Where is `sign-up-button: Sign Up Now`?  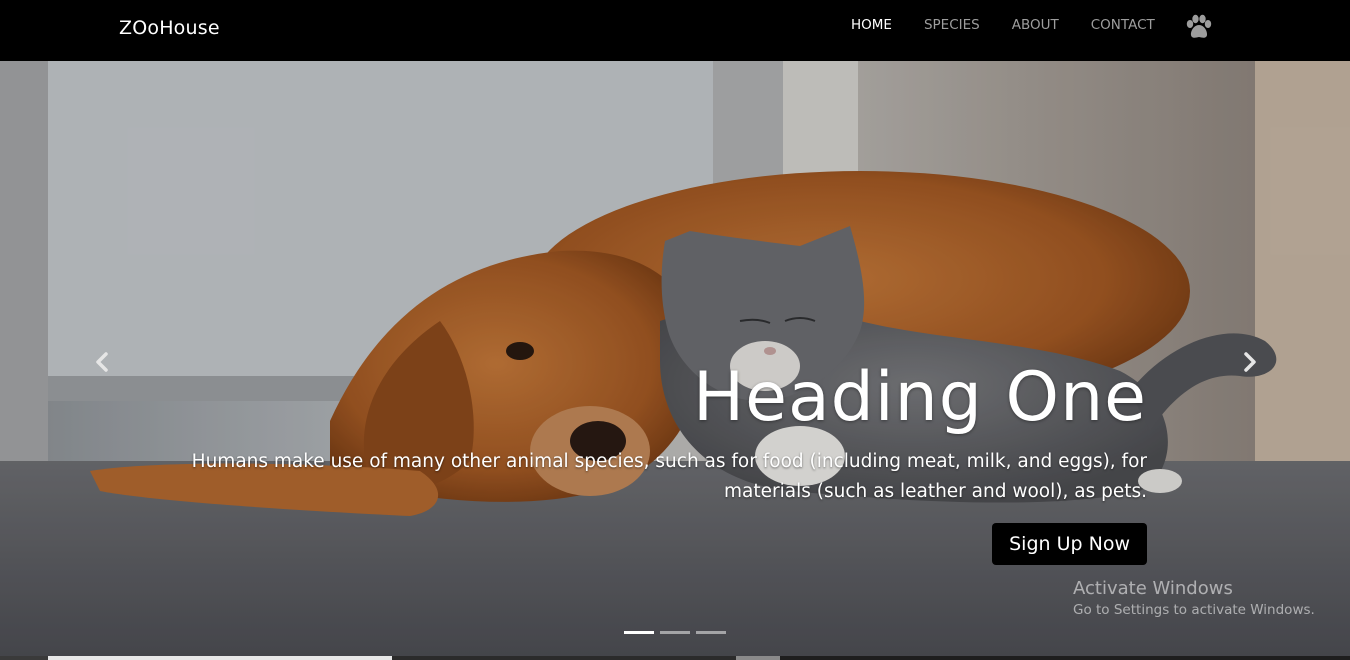
sign-up-button: Sign Up Now is located at coordinates (1069, 544).